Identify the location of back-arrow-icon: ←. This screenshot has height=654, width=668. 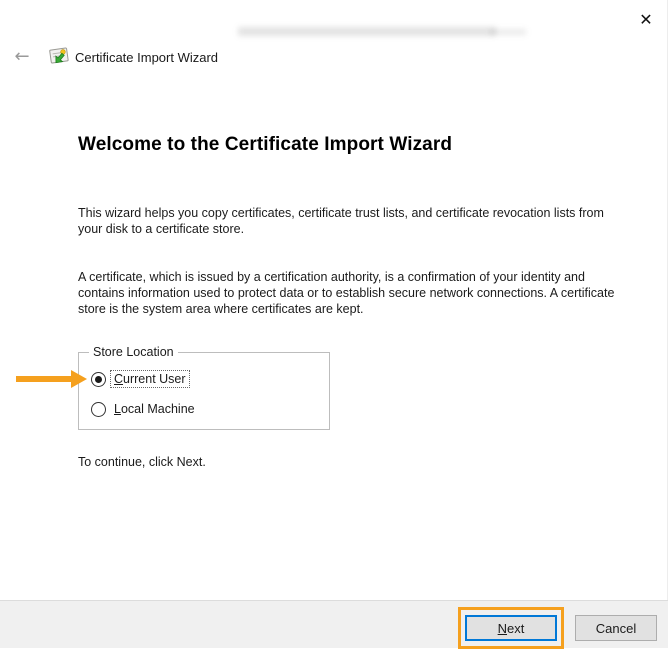
(22, 57).